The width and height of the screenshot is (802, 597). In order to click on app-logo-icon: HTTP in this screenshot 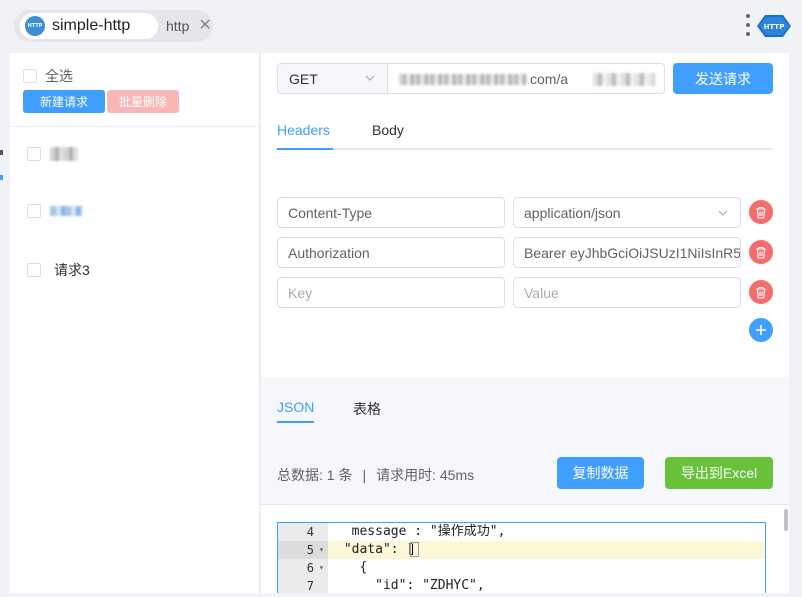, I will do `click(35, 26)`.